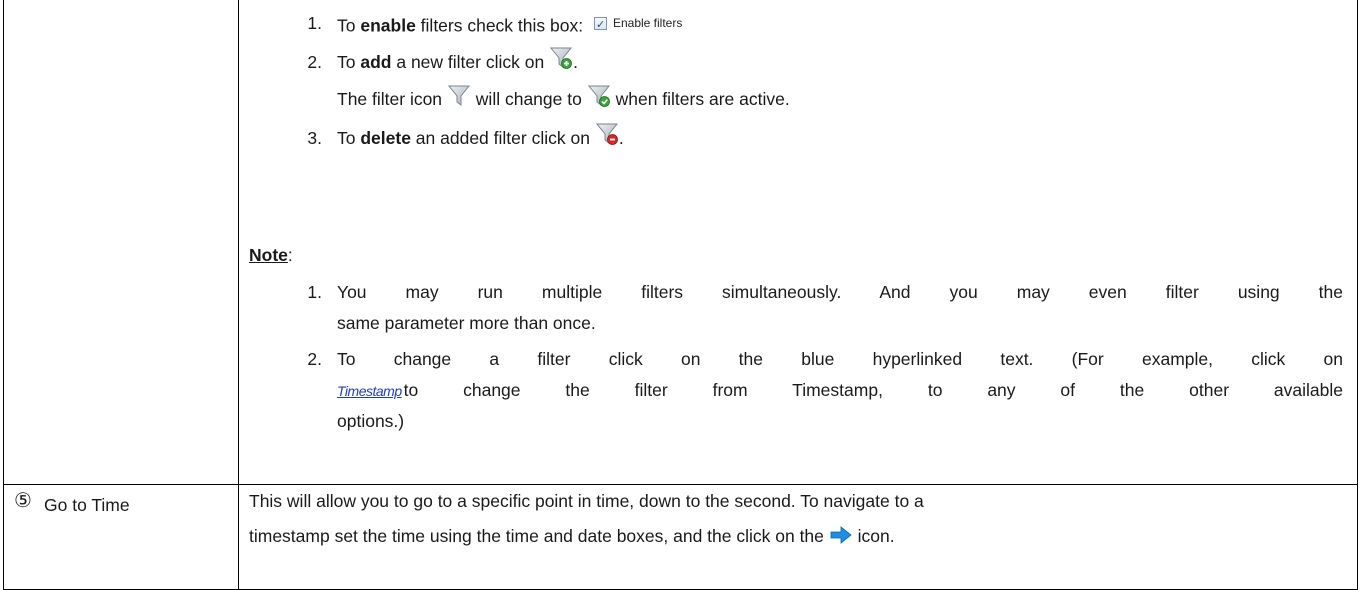  What do you see at coordinates (599, 96) in the screenshot?
I see `filter-active-icon` at bounding box center [599, 96].